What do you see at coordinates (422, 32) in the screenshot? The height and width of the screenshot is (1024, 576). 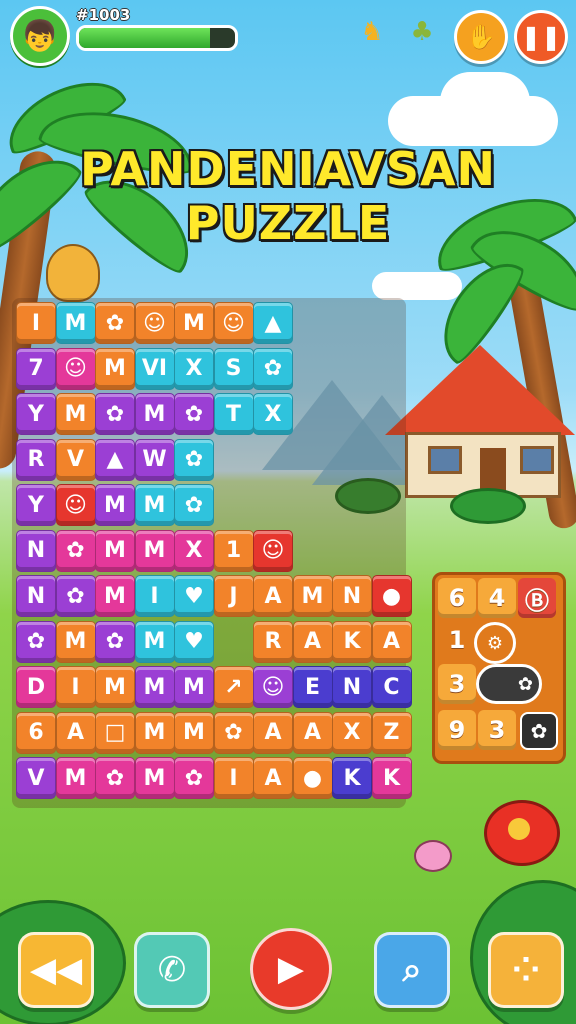 I see `green-creature-icon: ♣` at bounding box center [422, 32].